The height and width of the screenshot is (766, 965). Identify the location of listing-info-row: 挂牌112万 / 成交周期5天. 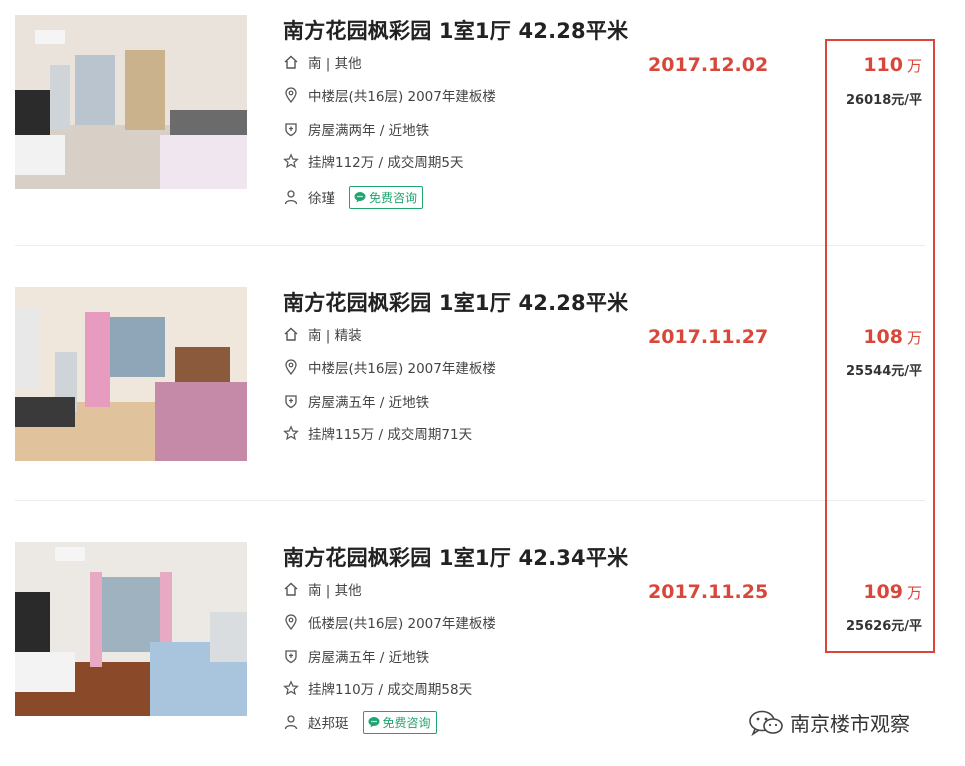
(373, 161).